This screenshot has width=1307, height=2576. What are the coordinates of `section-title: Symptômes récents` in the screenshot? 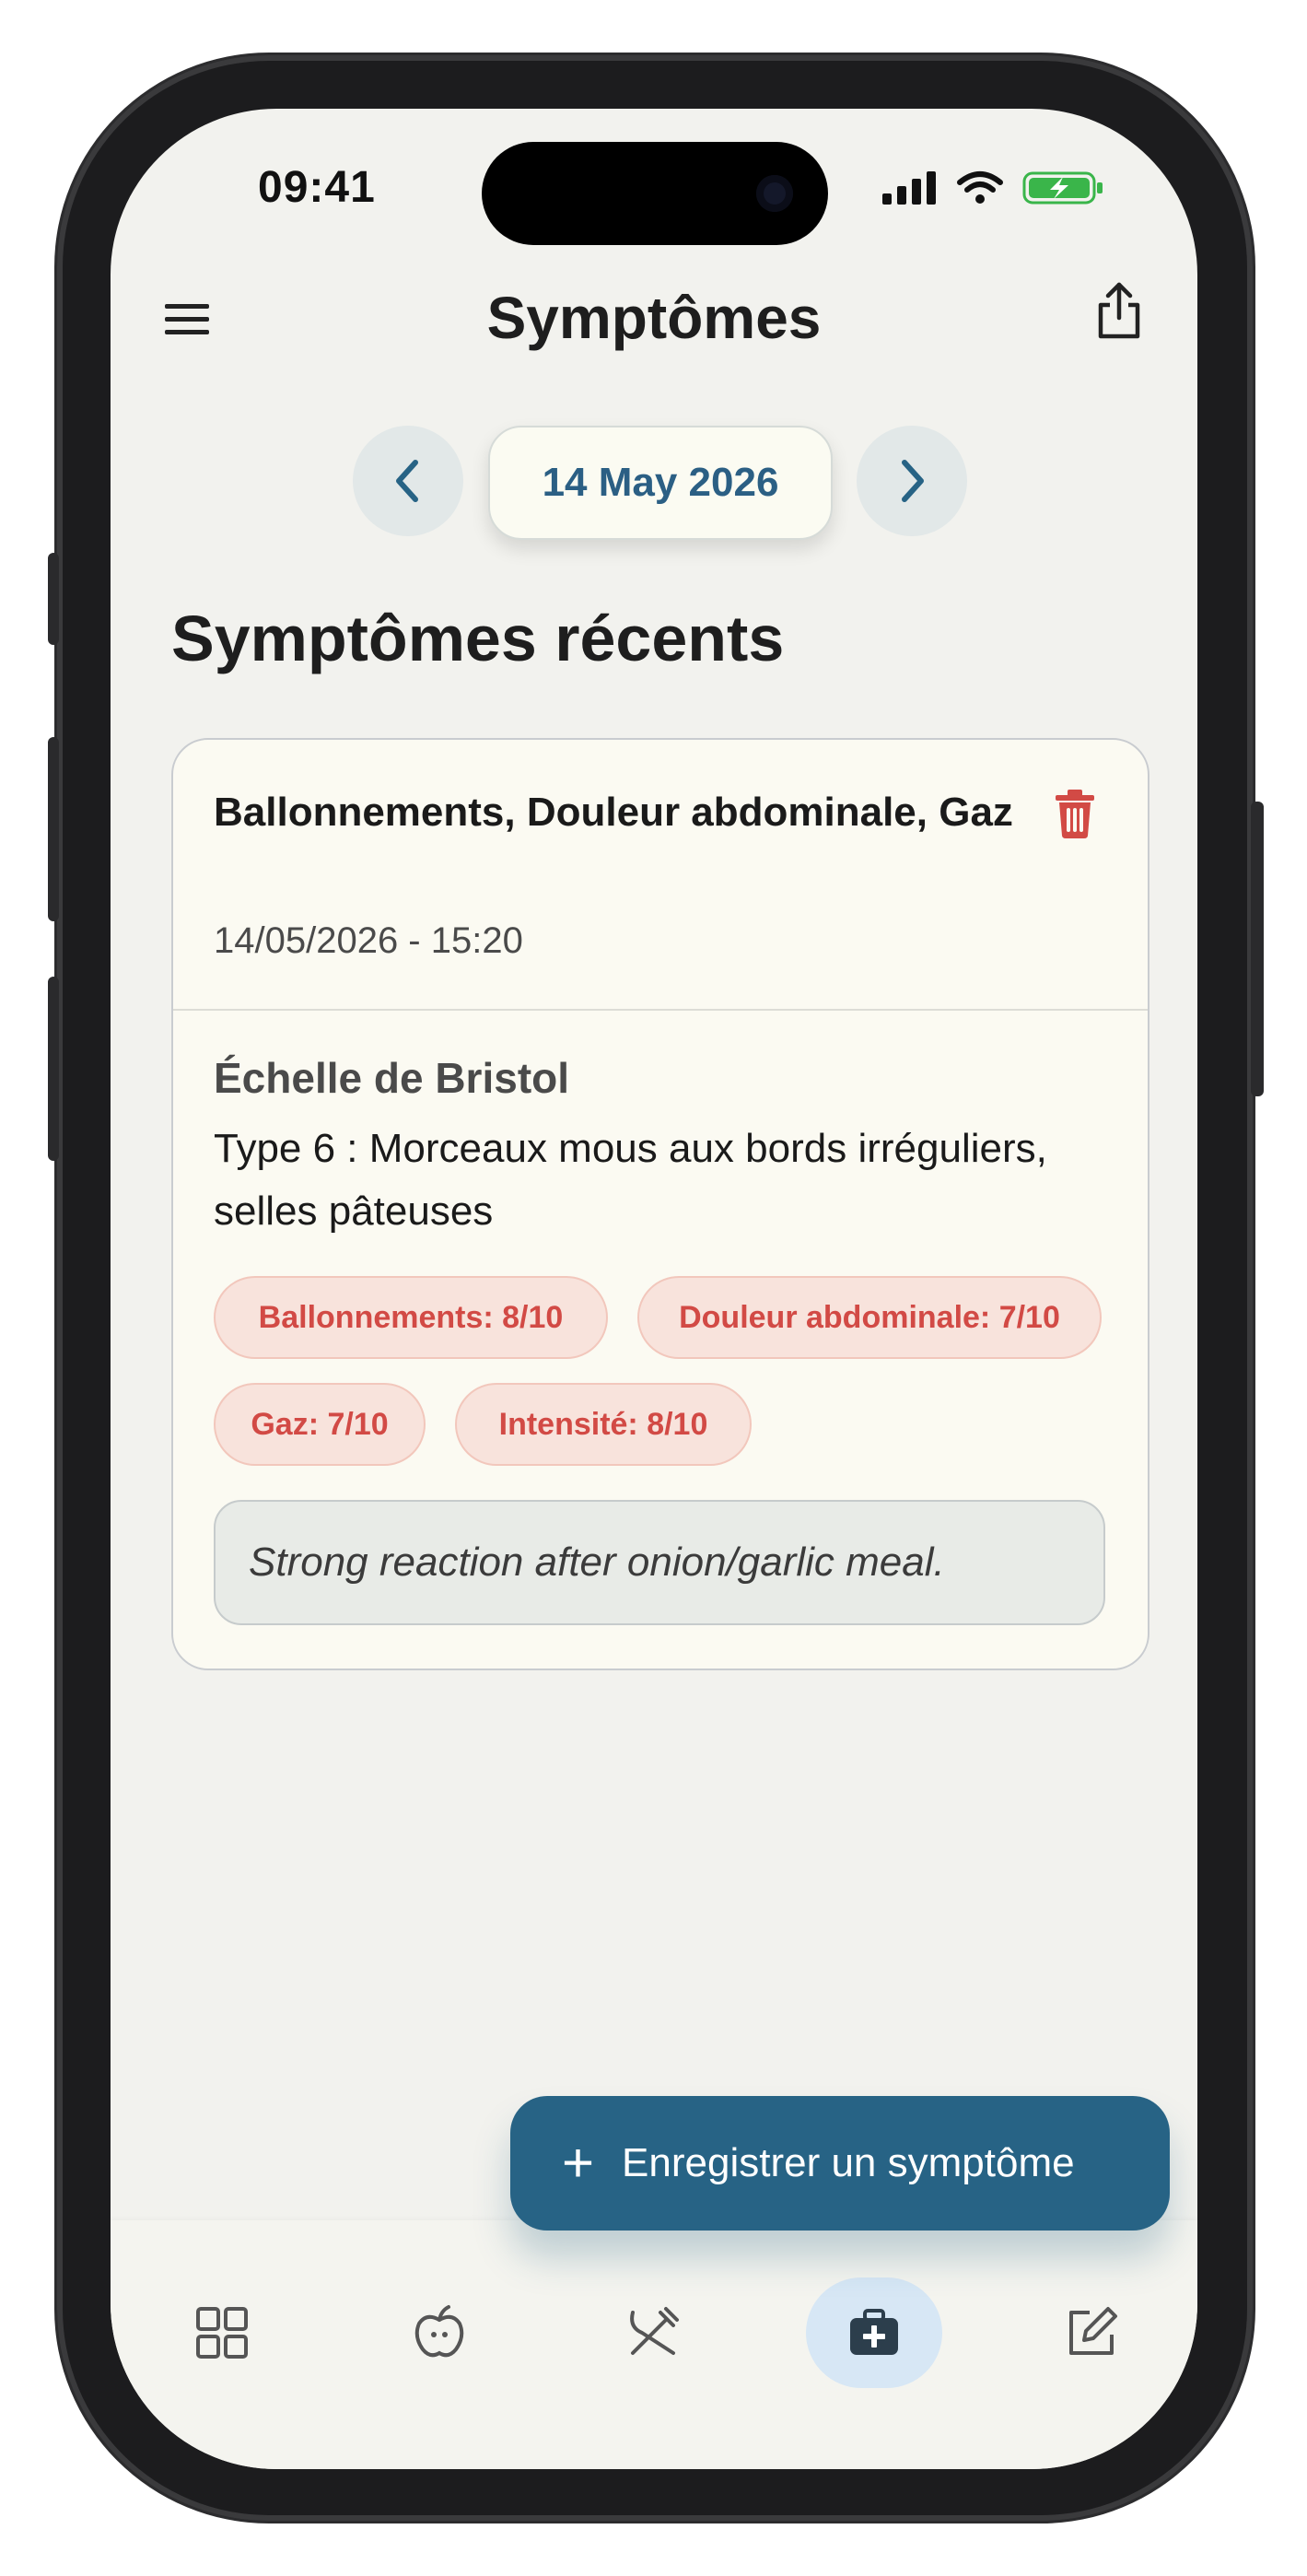 It's located at (478, 638).